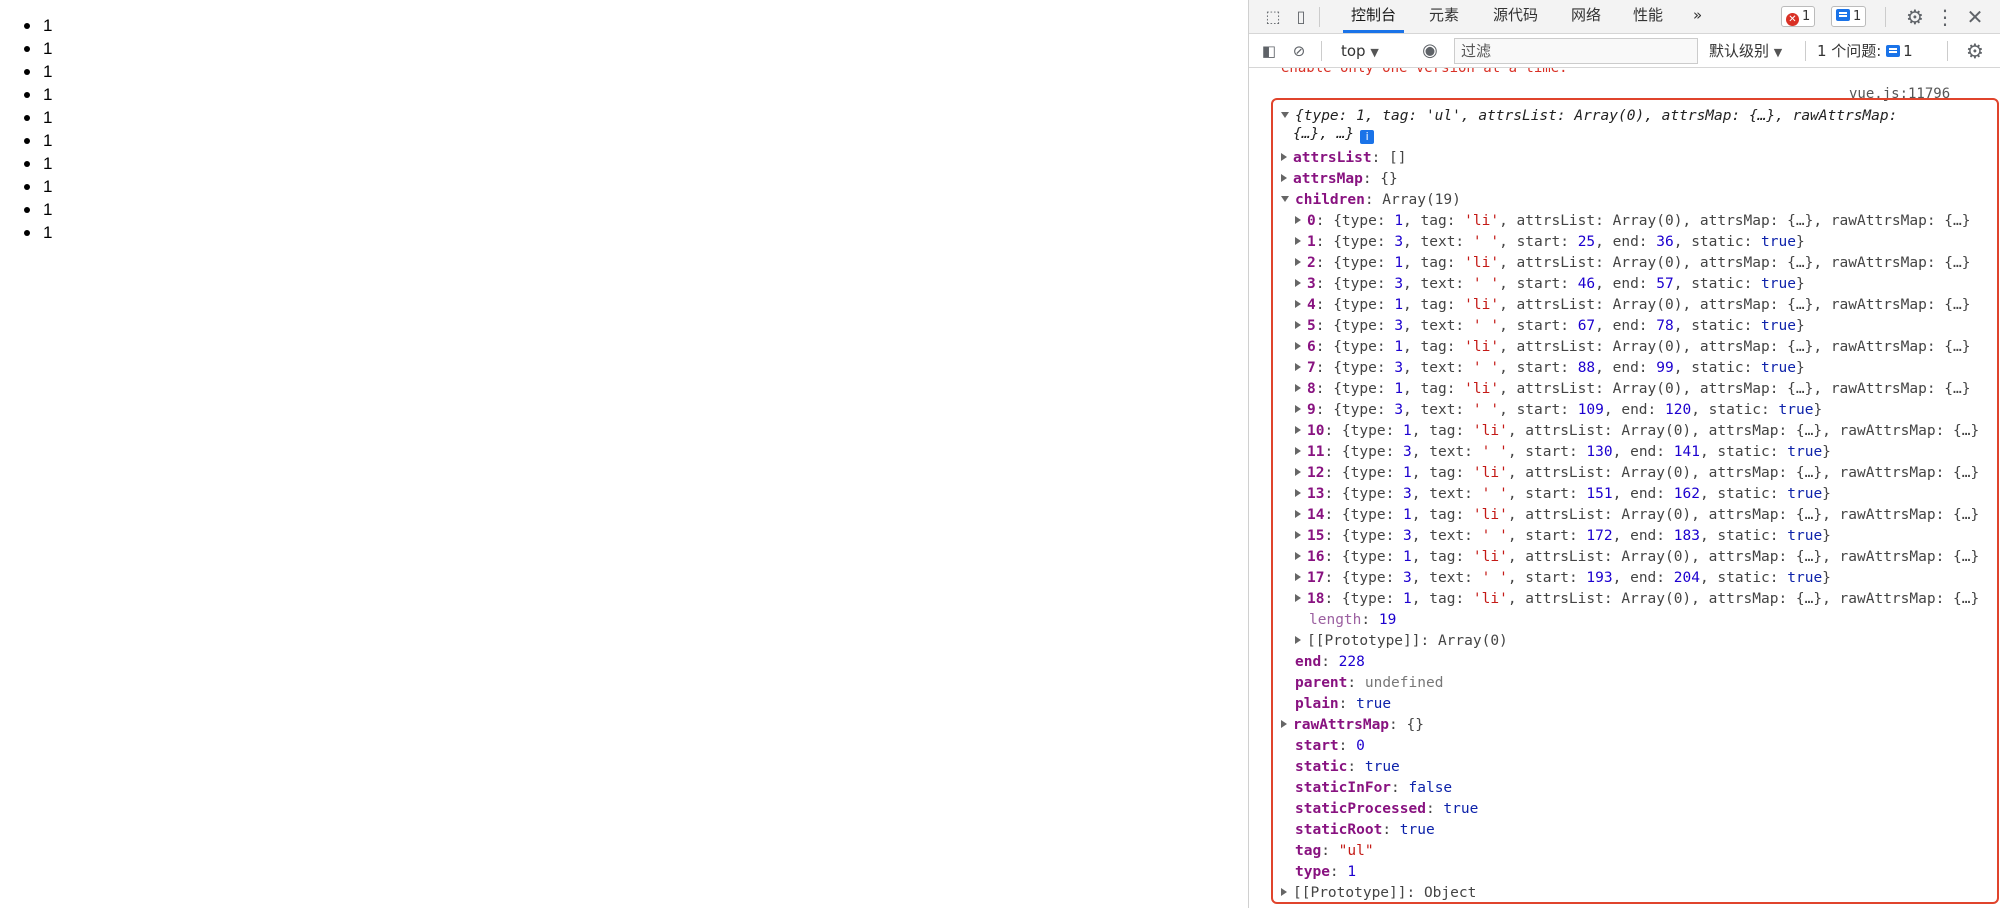 The width and height of the screenshot is (2000, 908). I want to click on context-select: top ▼, so click(1360, 51).